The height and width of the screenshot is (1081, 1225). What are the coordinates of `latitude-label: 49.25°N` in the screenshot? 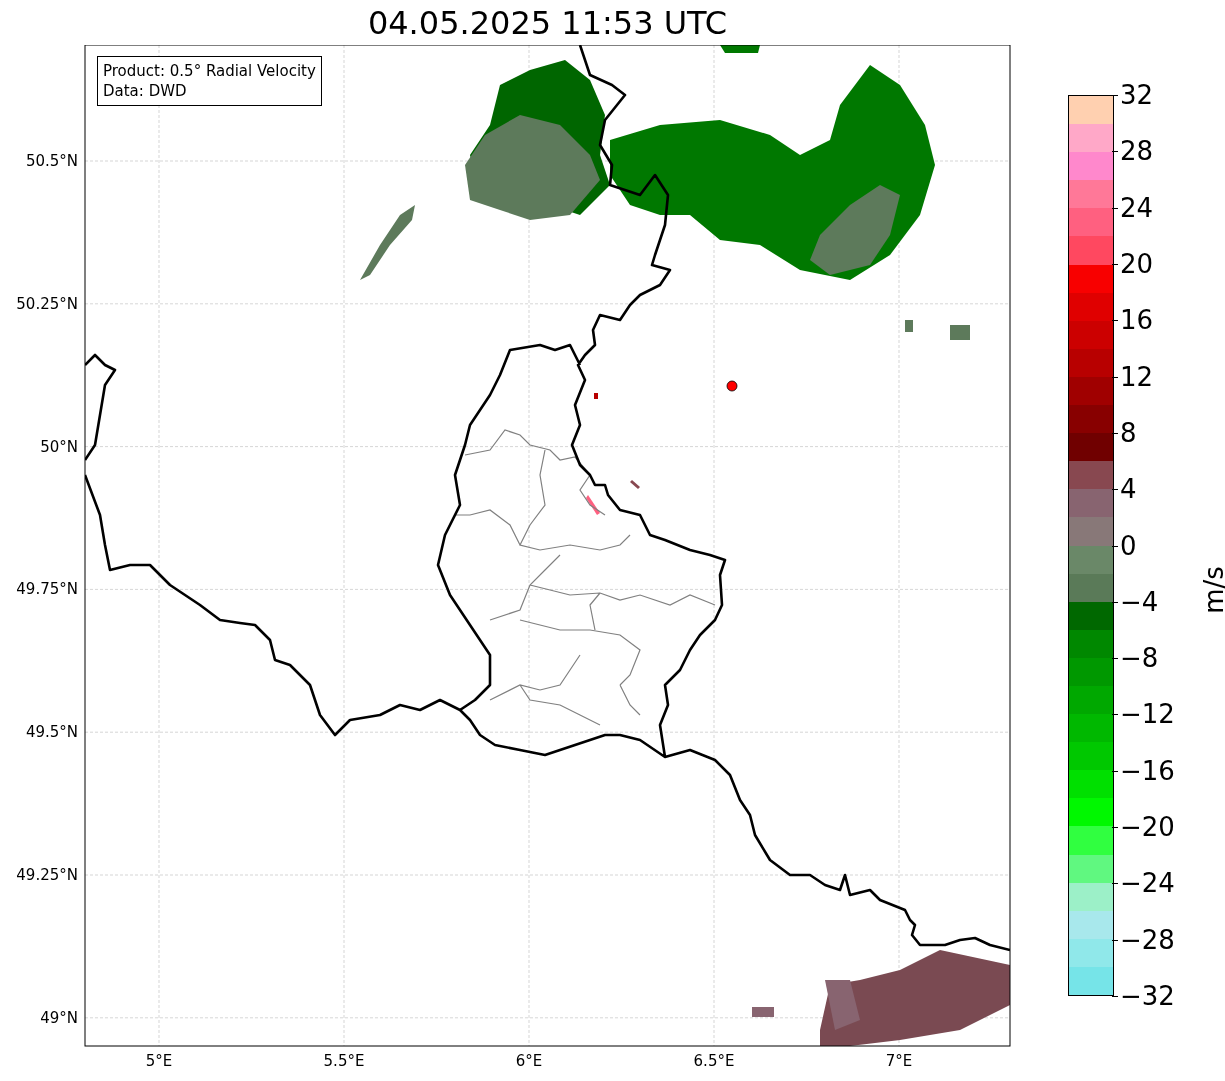 It's located at (47, 875).